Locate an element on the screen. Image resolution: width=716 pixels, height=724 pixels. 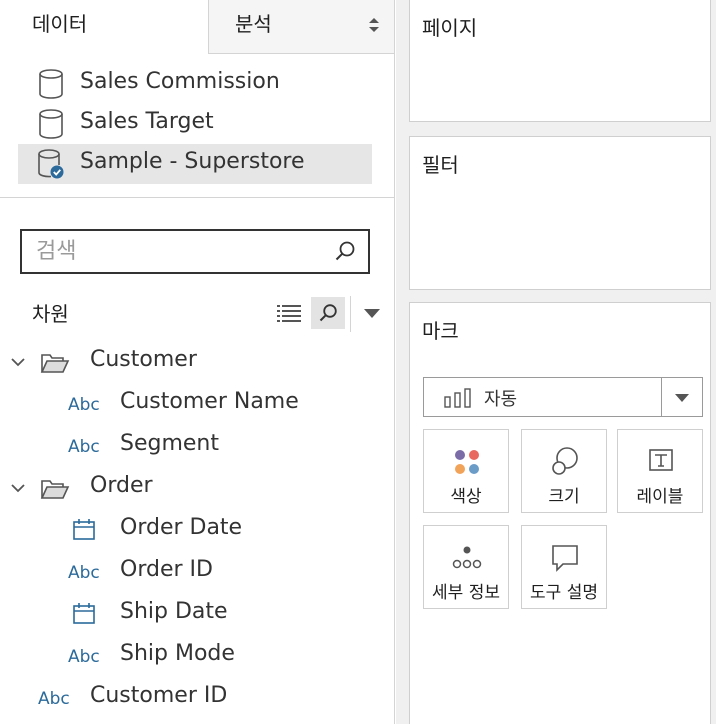
dimensions-title: 차원 is located at coordinates (50, 314).